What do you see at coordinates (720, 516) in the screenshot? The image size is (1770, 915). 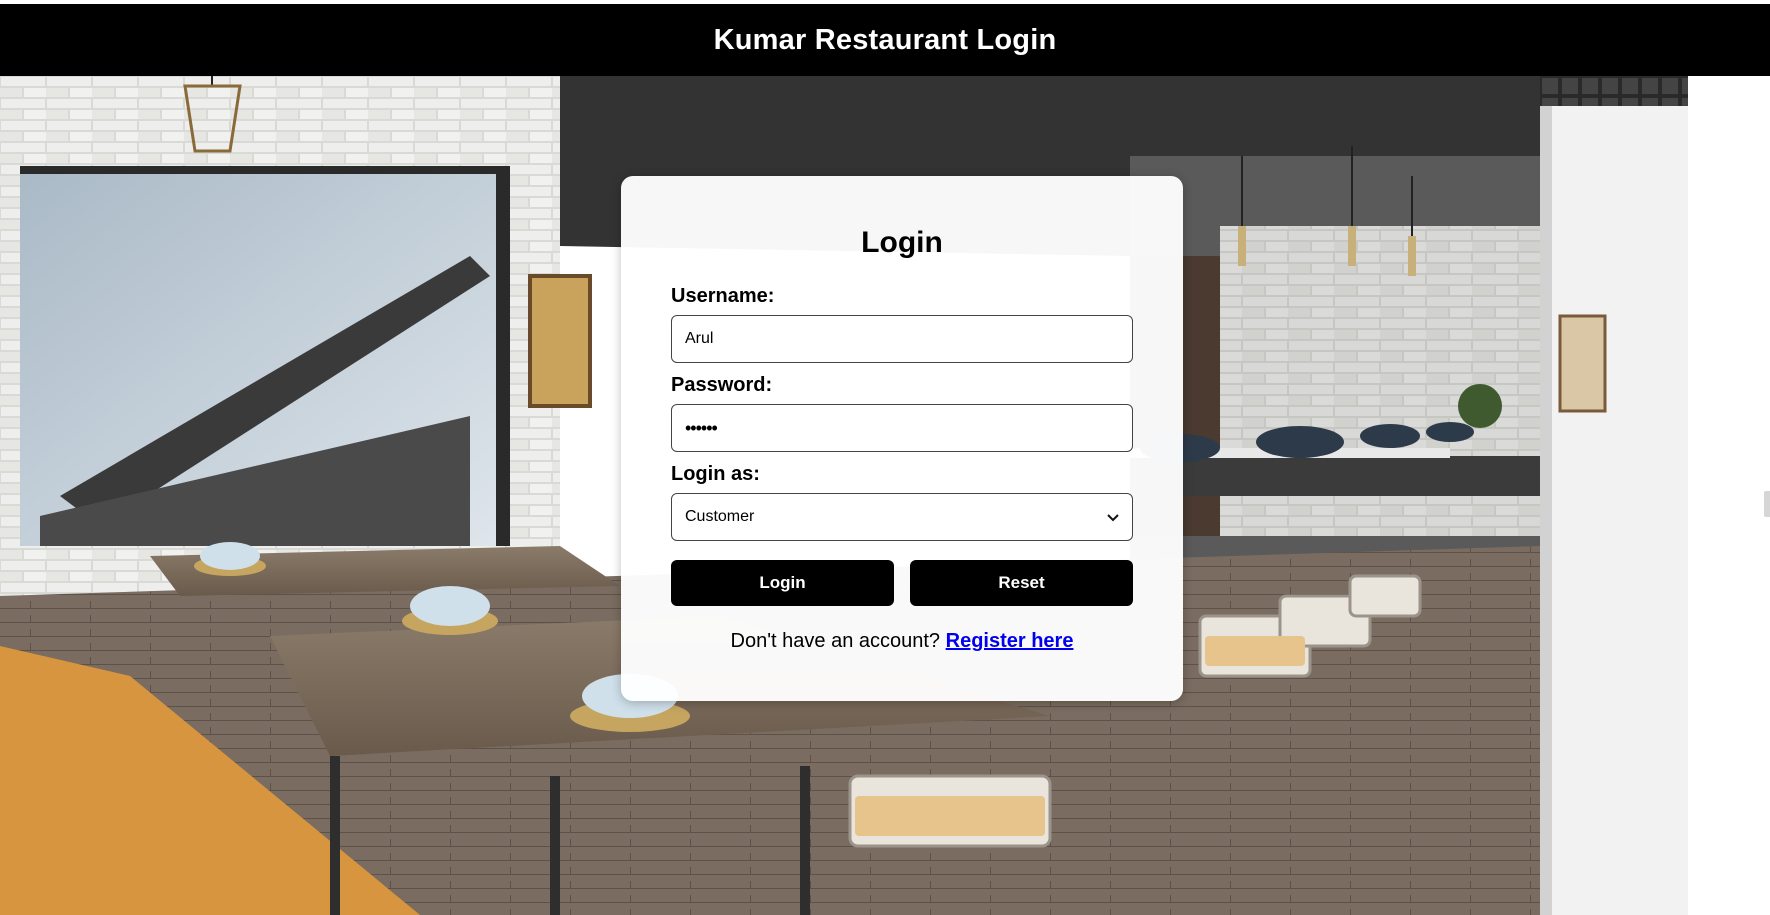 I see `role-selected-value: Customer` at bounding box center [720, 516].